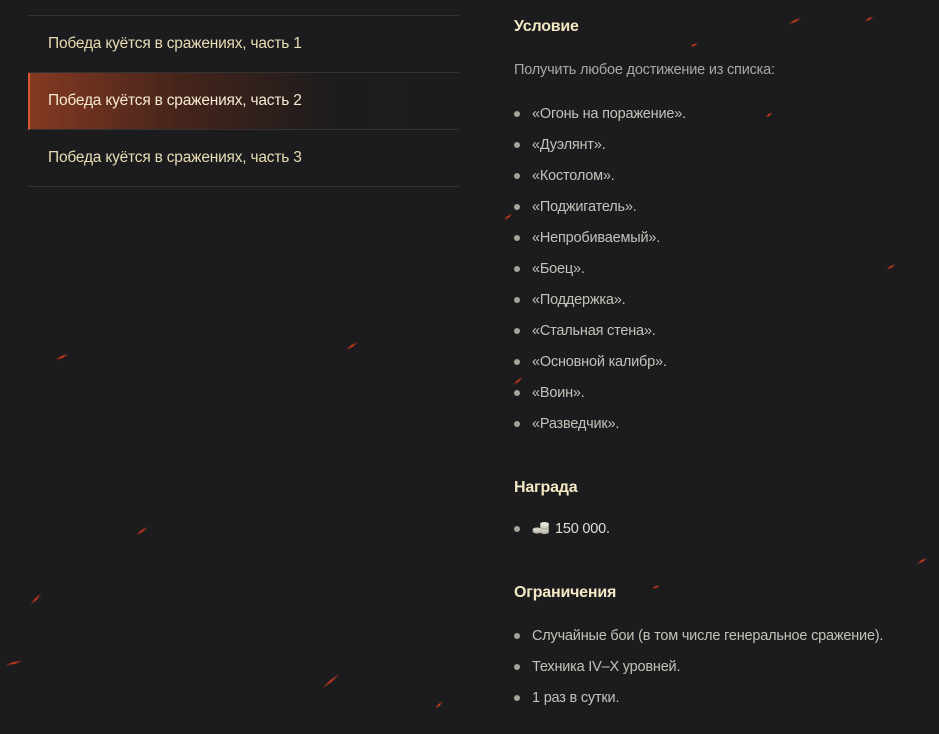  Describe the element at coordinates (600, 398) in the screenshot. I see `list-item: «Воин».` at that location.